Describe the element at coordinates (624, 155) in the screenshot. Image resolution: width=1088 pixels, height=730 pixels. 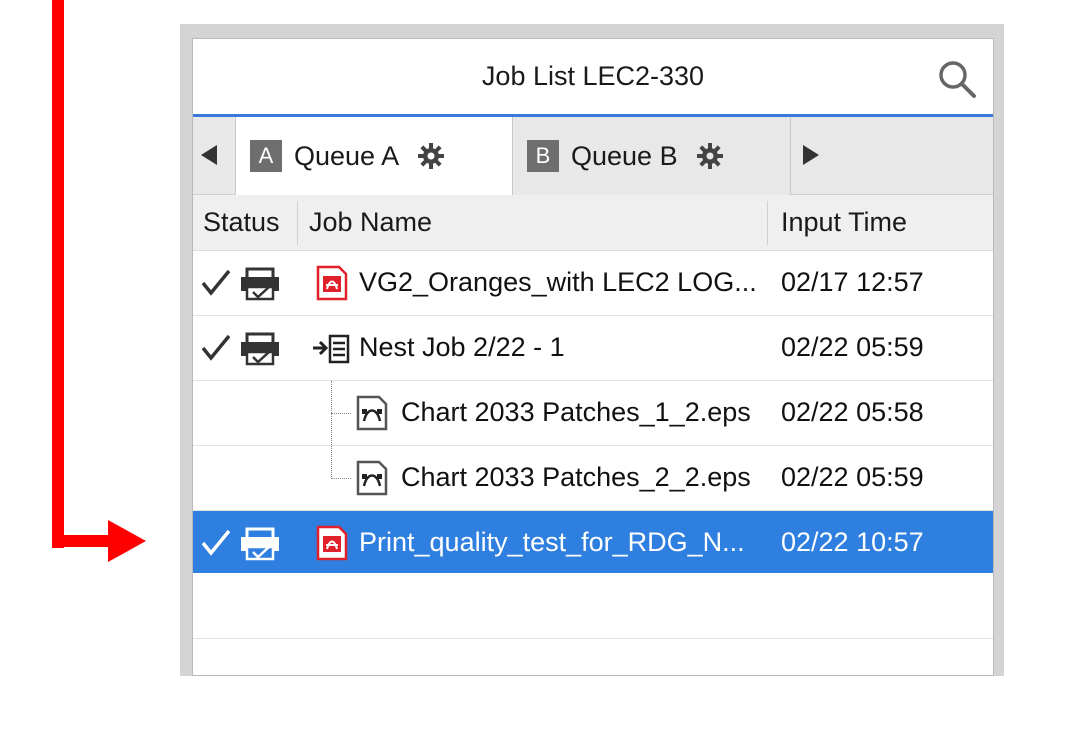
I see `tab-label: Queue B` at that location.